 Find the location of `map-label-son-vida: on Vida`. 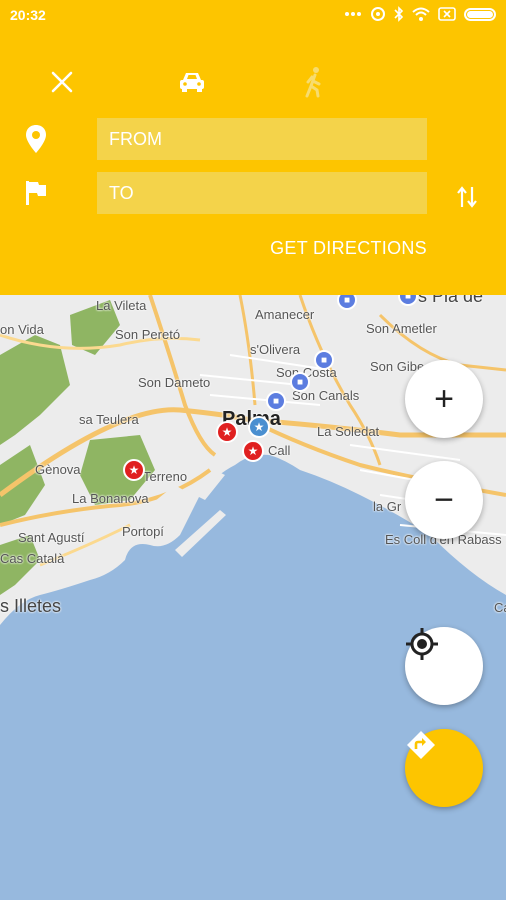

map-label-son-vida: on Vida is located at coordinates (22, 329).